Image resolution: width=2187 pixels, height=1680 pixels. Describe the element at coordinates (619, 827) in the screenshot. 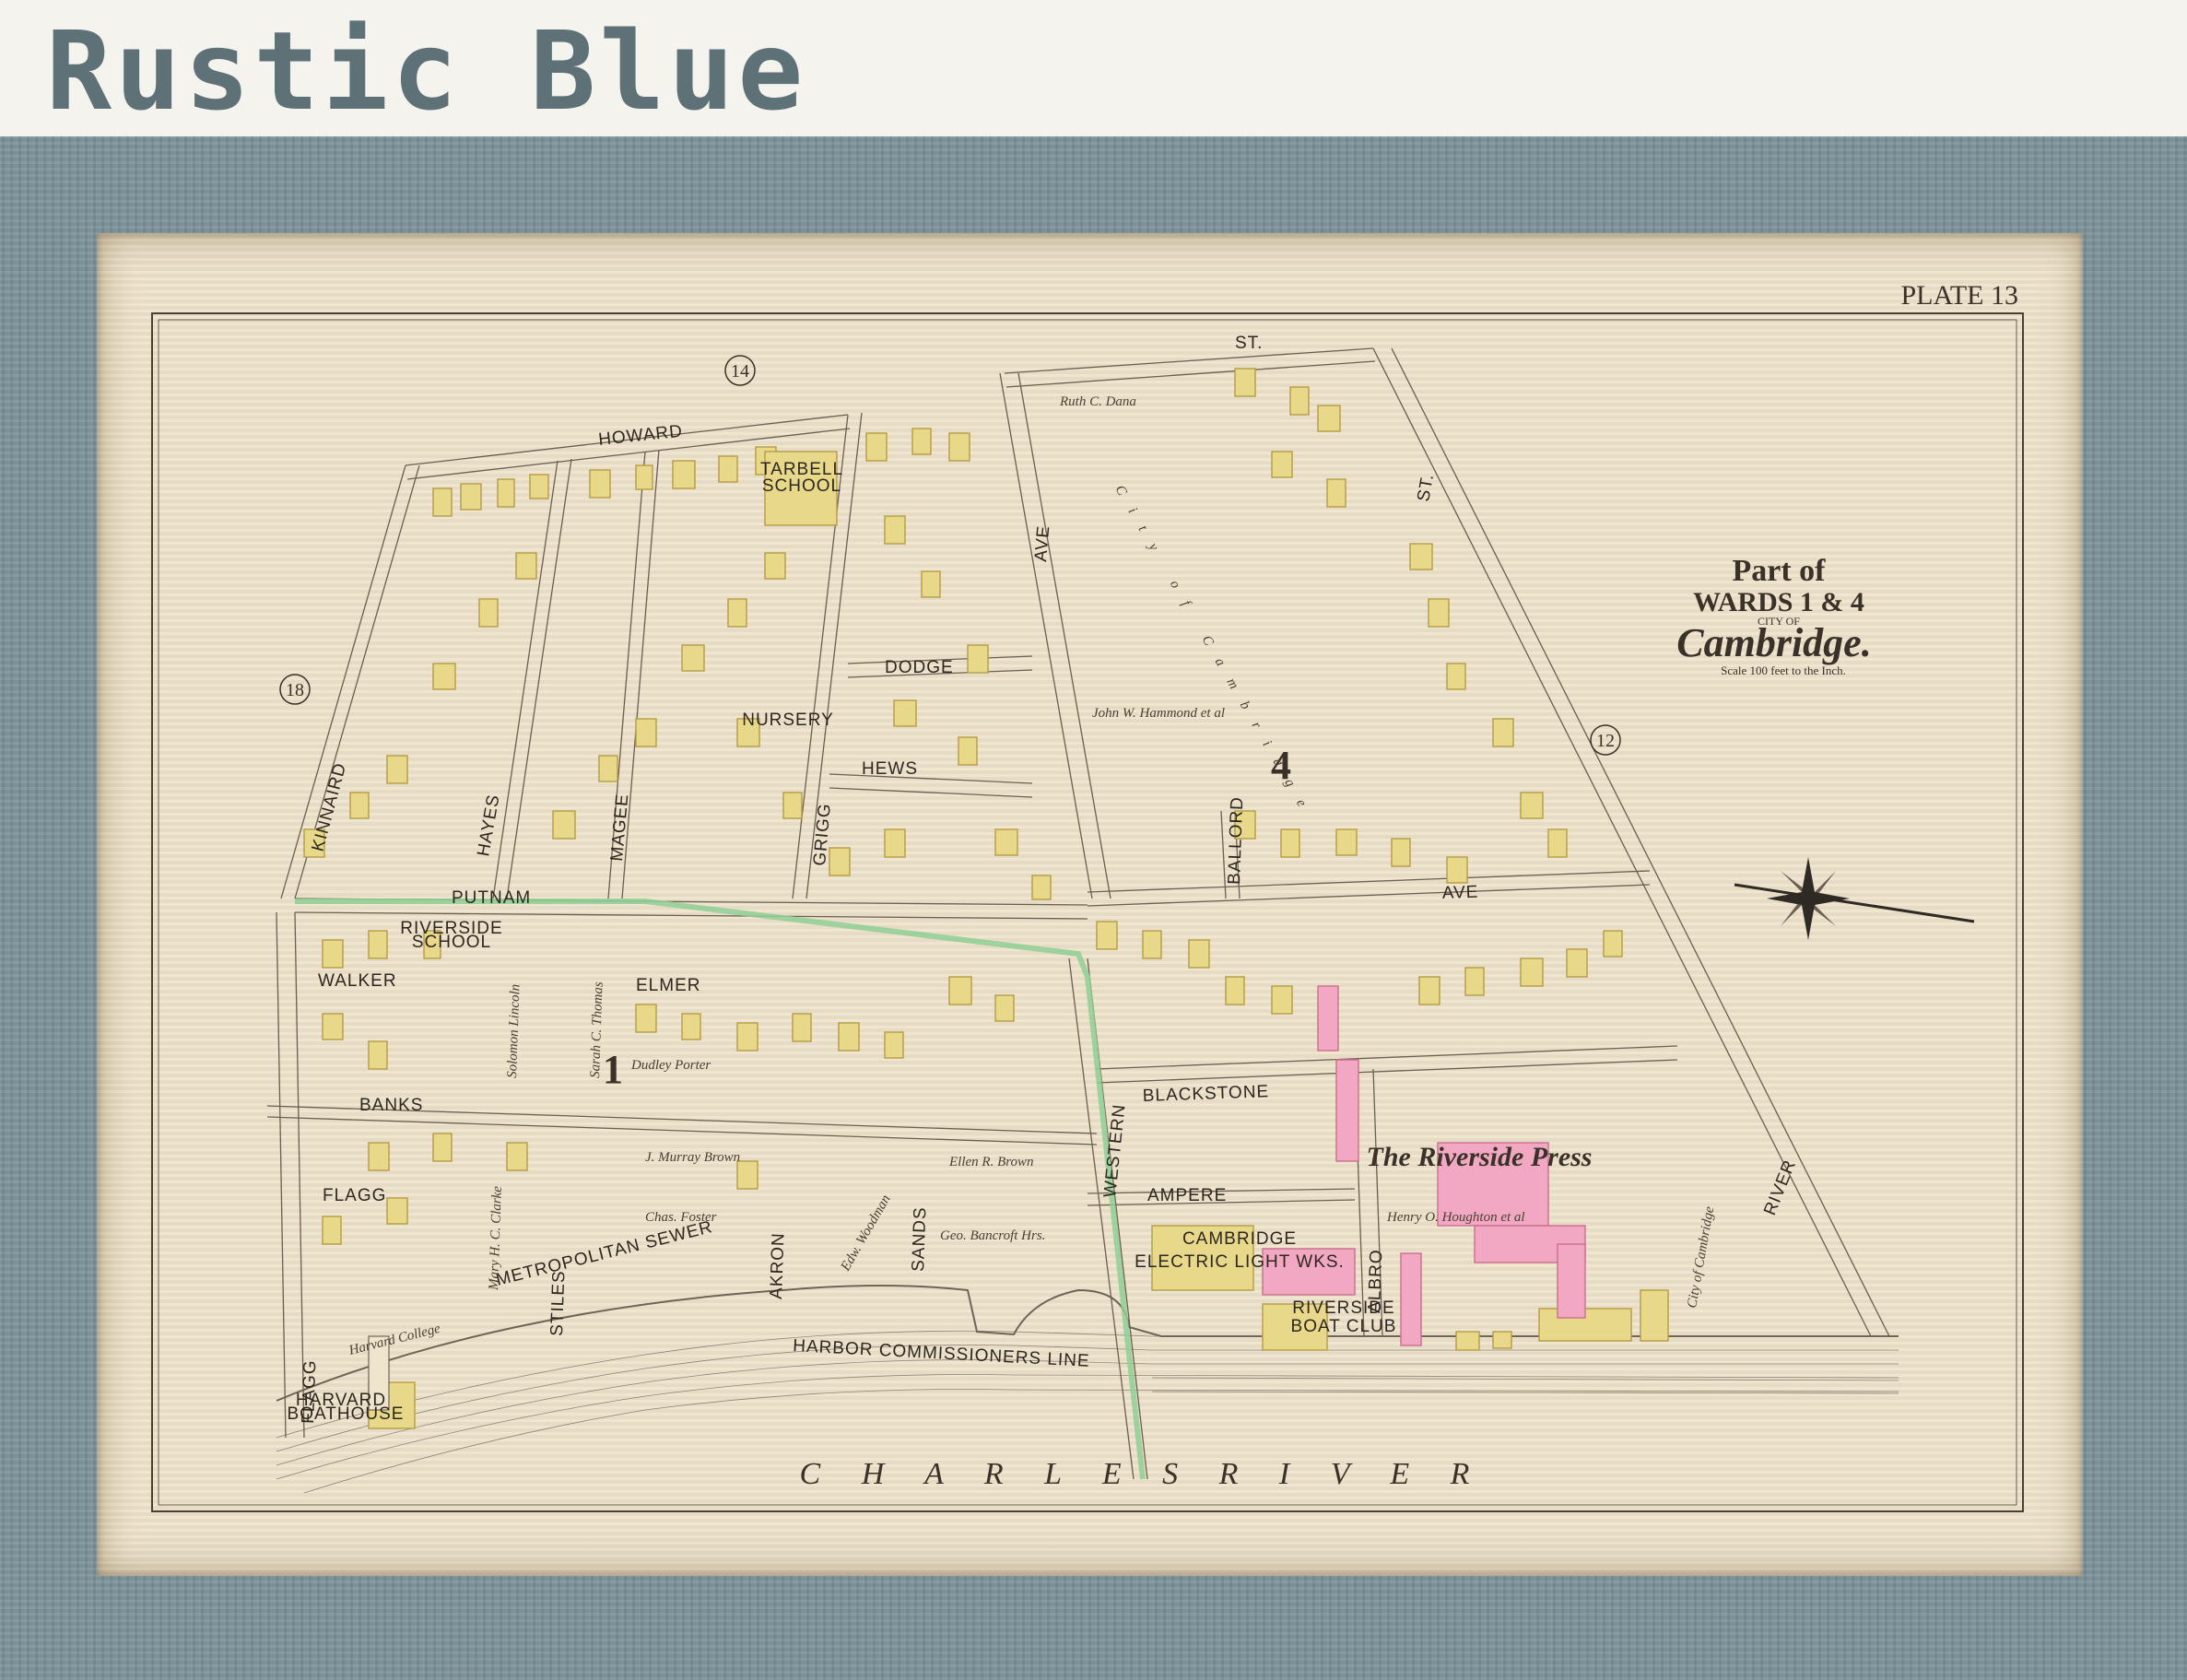

I see `street-magee: MAGEE` at that location.